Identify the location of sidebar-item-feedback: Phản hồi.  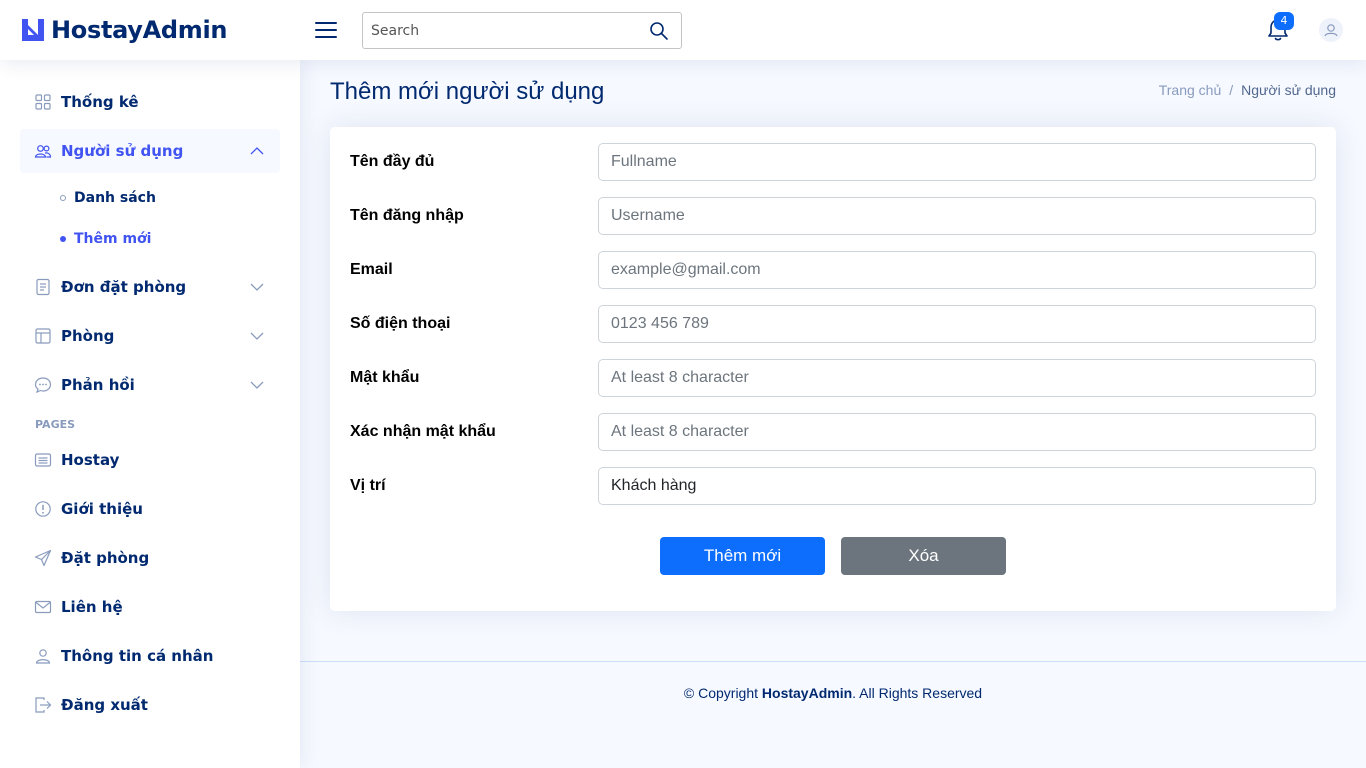
(150, 385).